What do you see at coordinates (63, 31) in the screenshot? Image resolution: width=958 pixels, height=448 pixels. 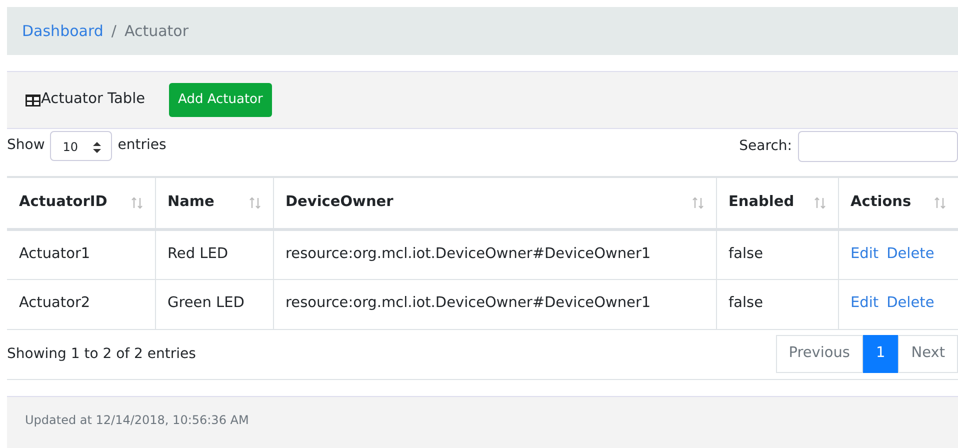 I see `breadcrumb-link: Dashboard` at bounding box center [63, 31].